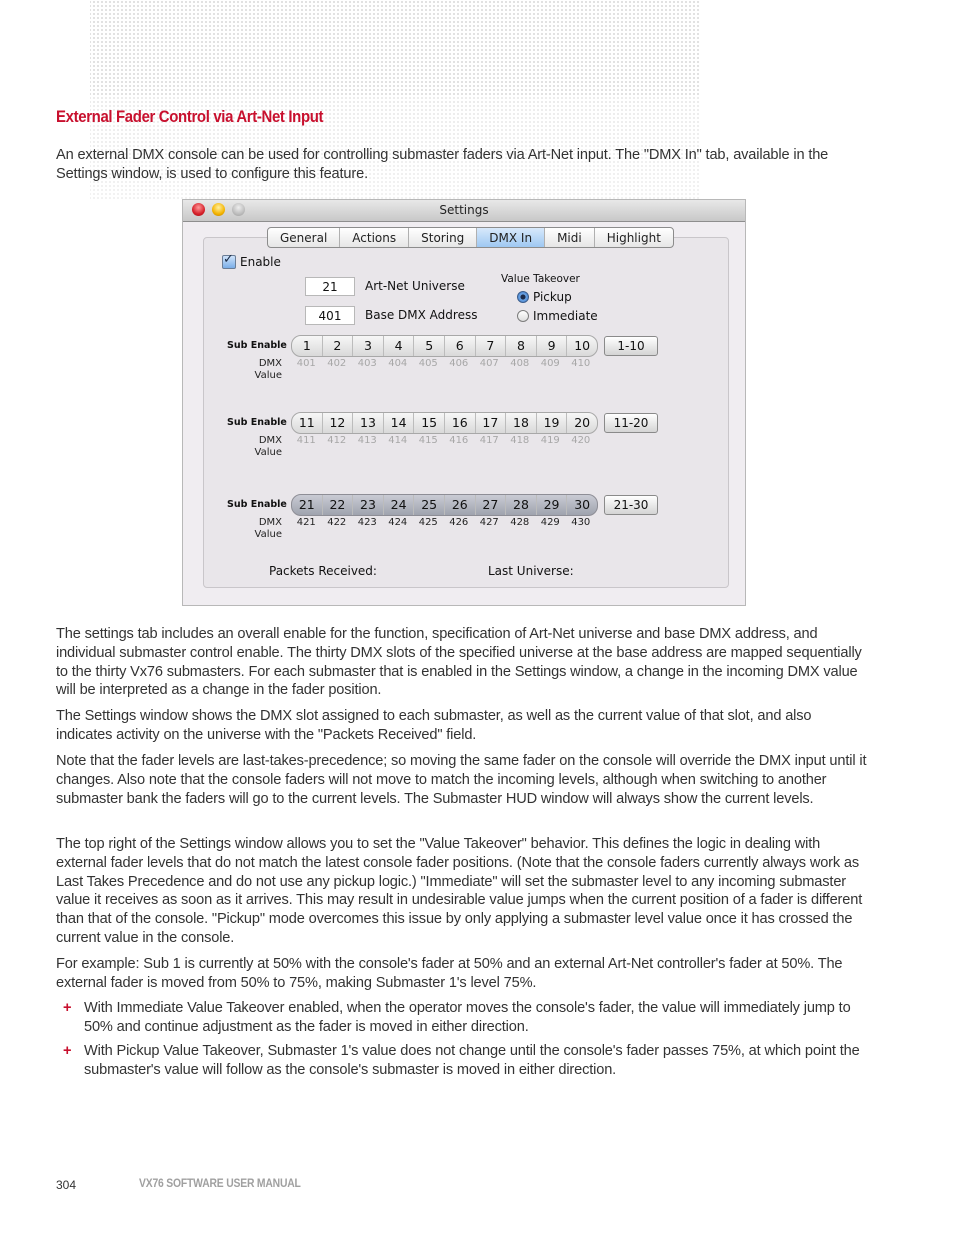 The width and height of the screenshot is (954, 1235). What do you see at coordinates (398, 363) in the screenshot?
I see `dmx-slot-value: 404` at bounding box center [398, 363].